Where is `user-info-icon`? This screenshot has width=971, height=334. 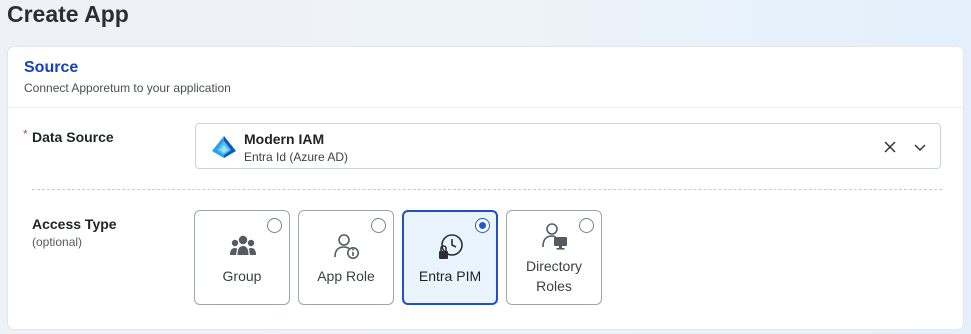
user-info-icon is located at coordinates (346, 246).